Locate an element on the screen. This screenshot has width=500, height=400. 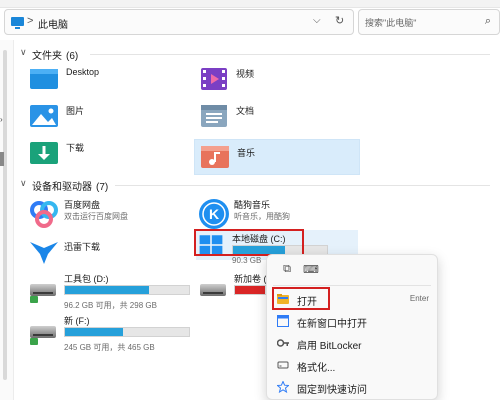
drive-name: 工具包 (D:) is located at coordinates (86, 279).